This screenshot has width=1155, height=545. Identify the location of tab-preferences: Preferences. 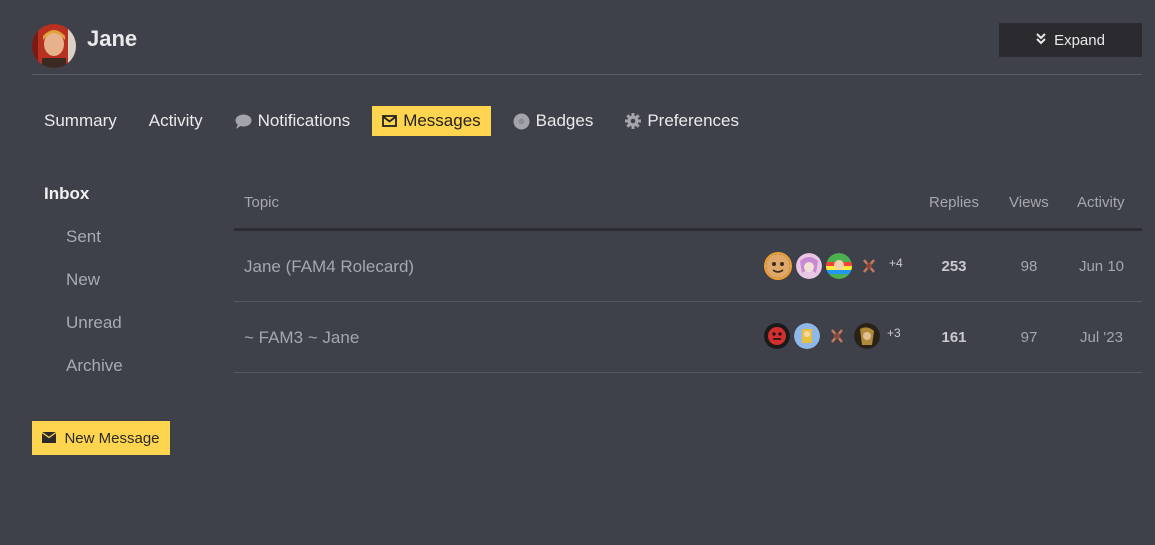
(682, 121).